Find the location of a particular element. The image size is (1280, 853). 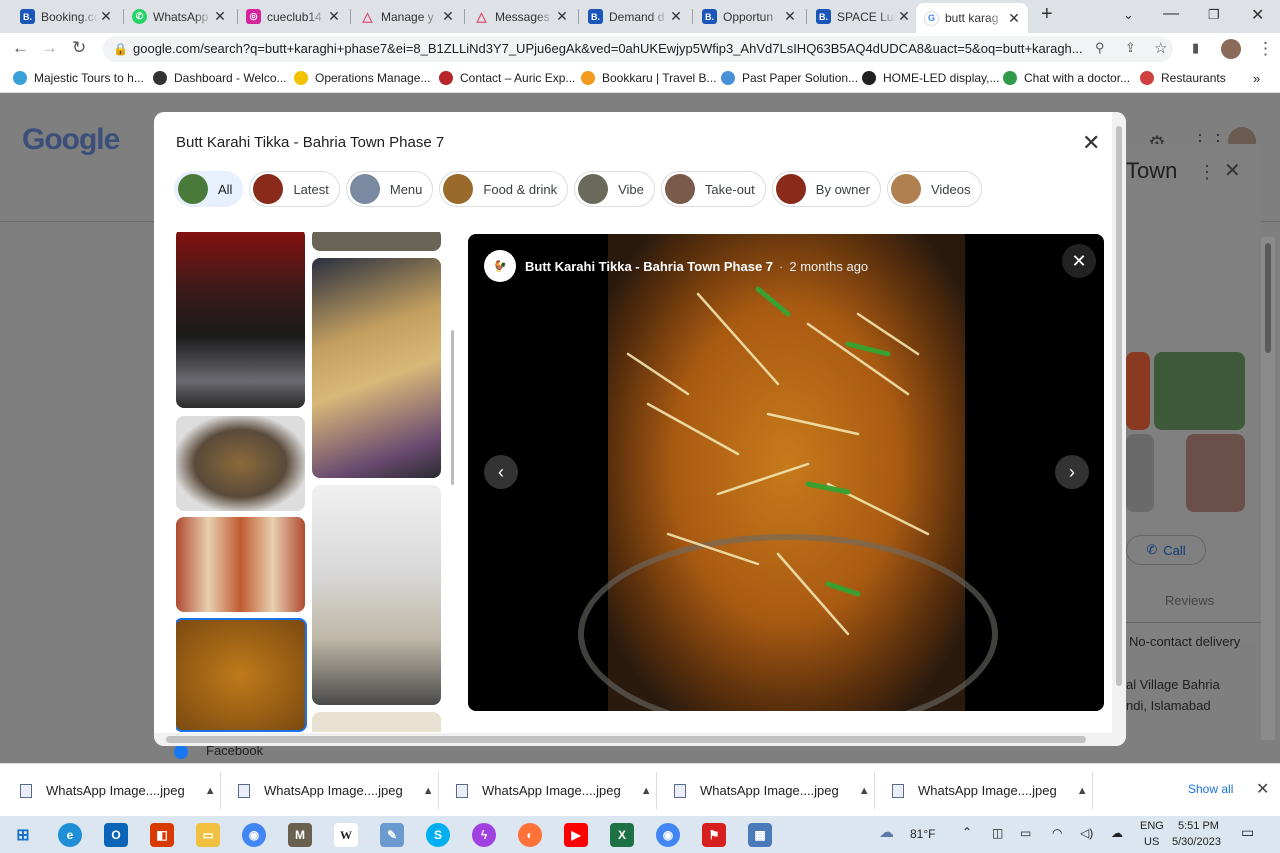

profile-avatar is located at coordinates (1231, 49).